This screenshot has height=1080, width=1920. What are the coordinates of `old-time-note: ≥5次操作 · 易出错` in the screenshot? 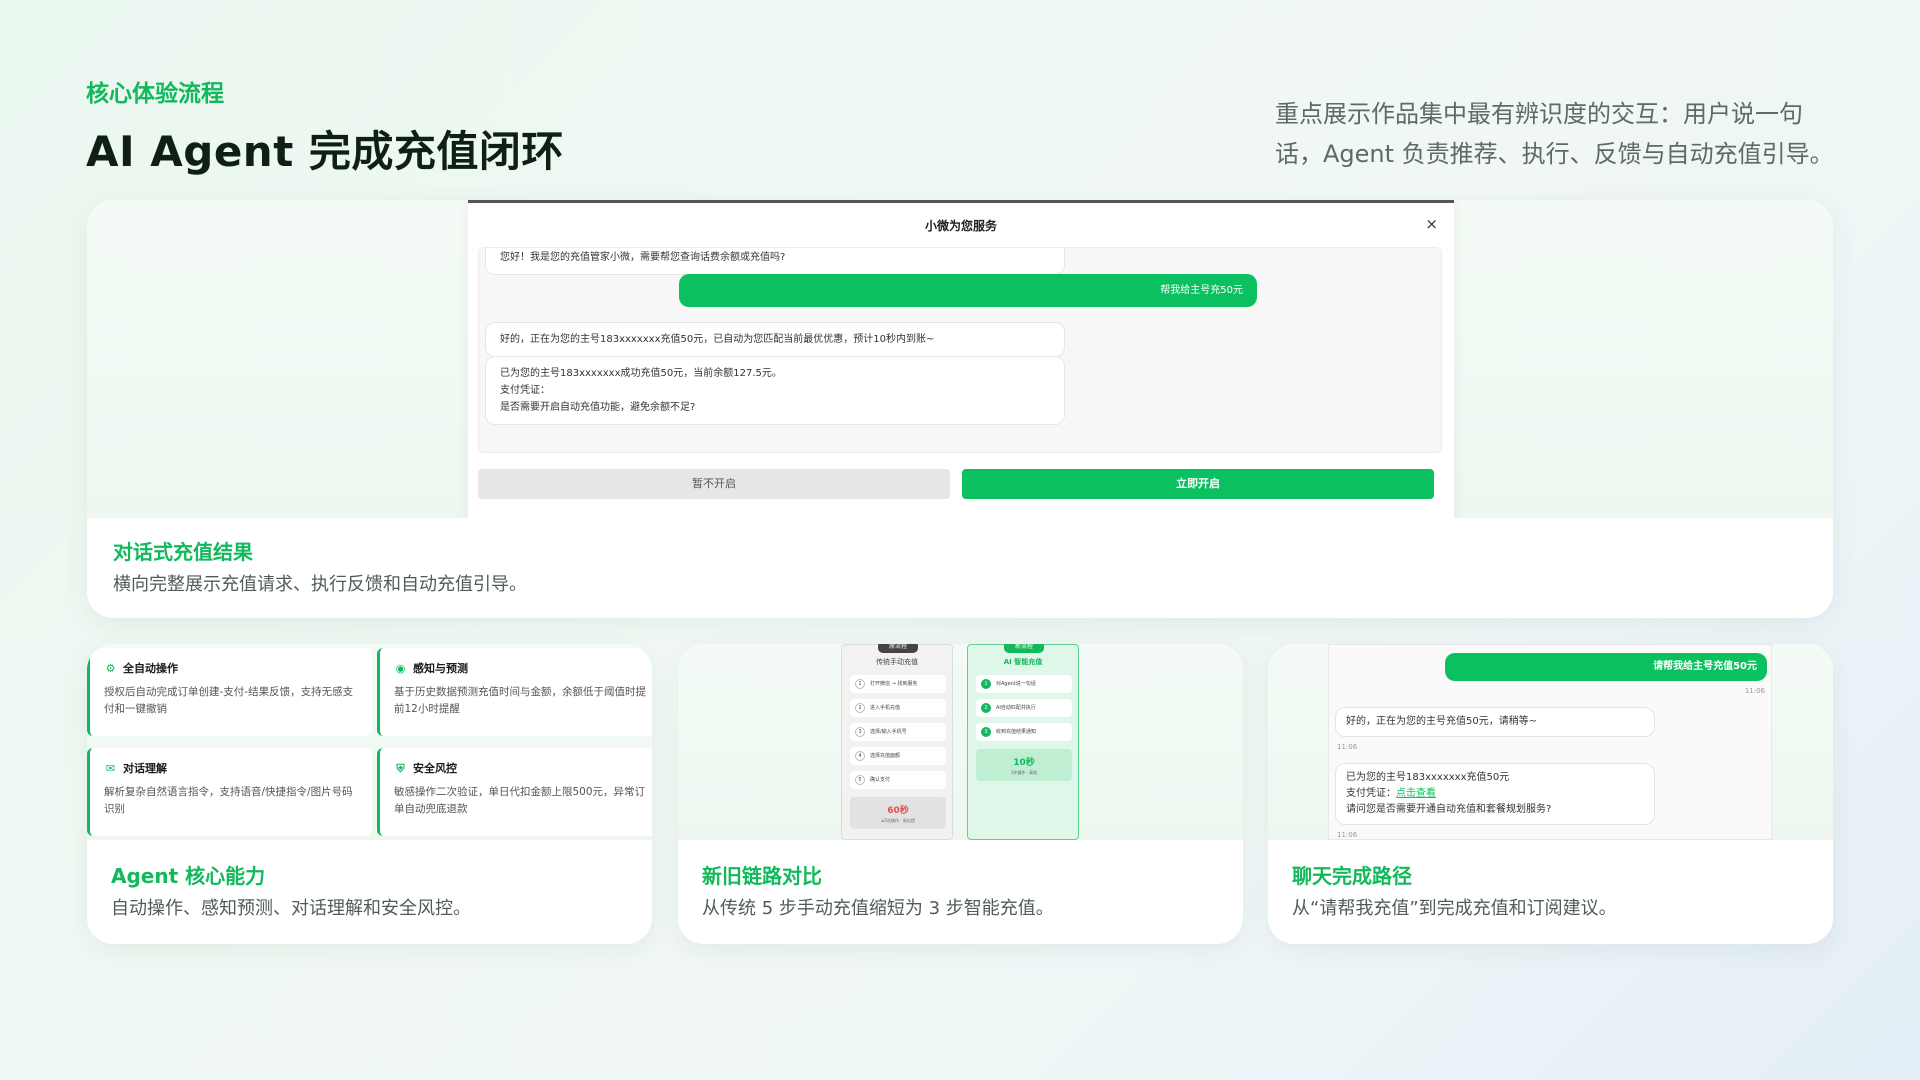 It's located at (898, 820).